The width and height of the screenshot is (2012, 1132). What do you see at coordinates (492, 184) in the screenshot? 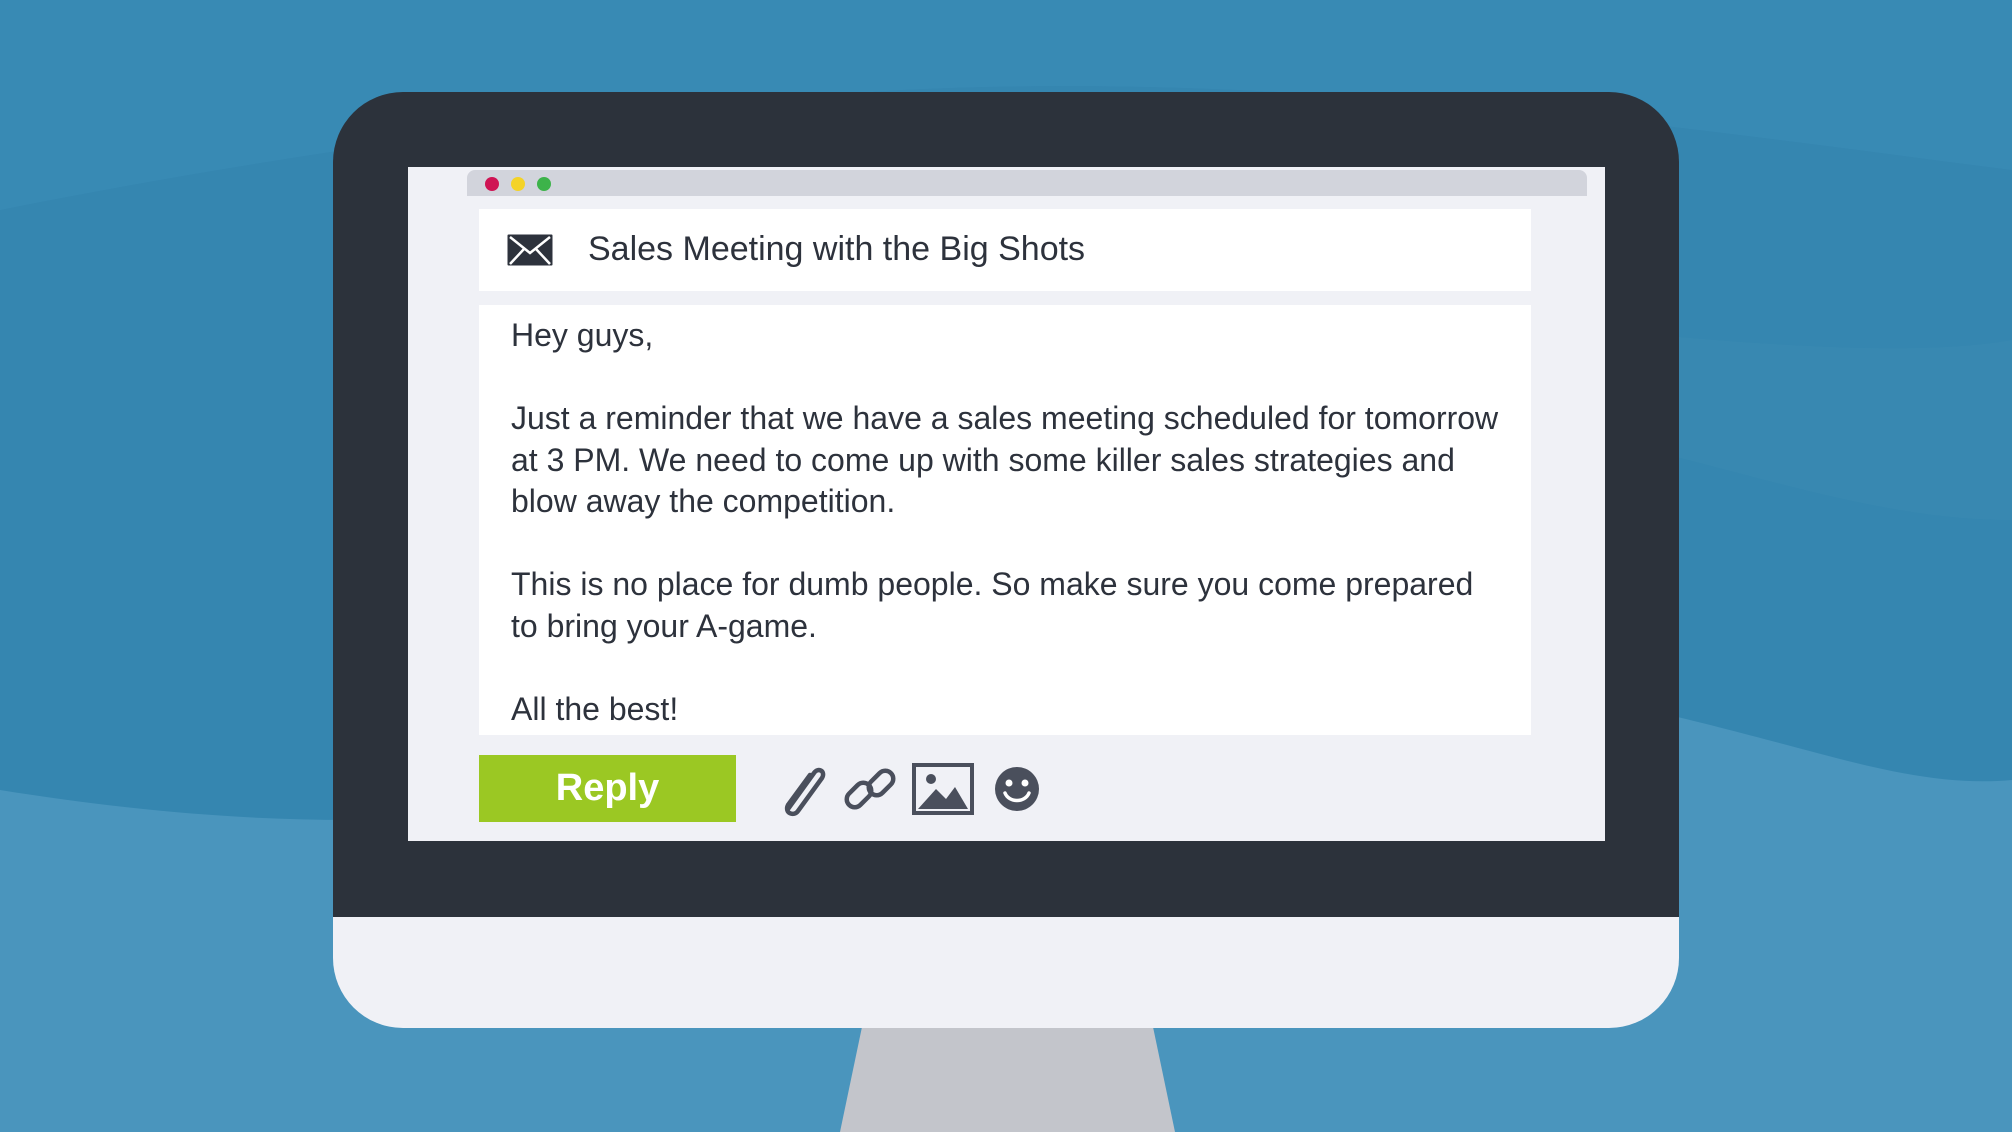
I see `window-close-button` at bounding box center [492, 184].